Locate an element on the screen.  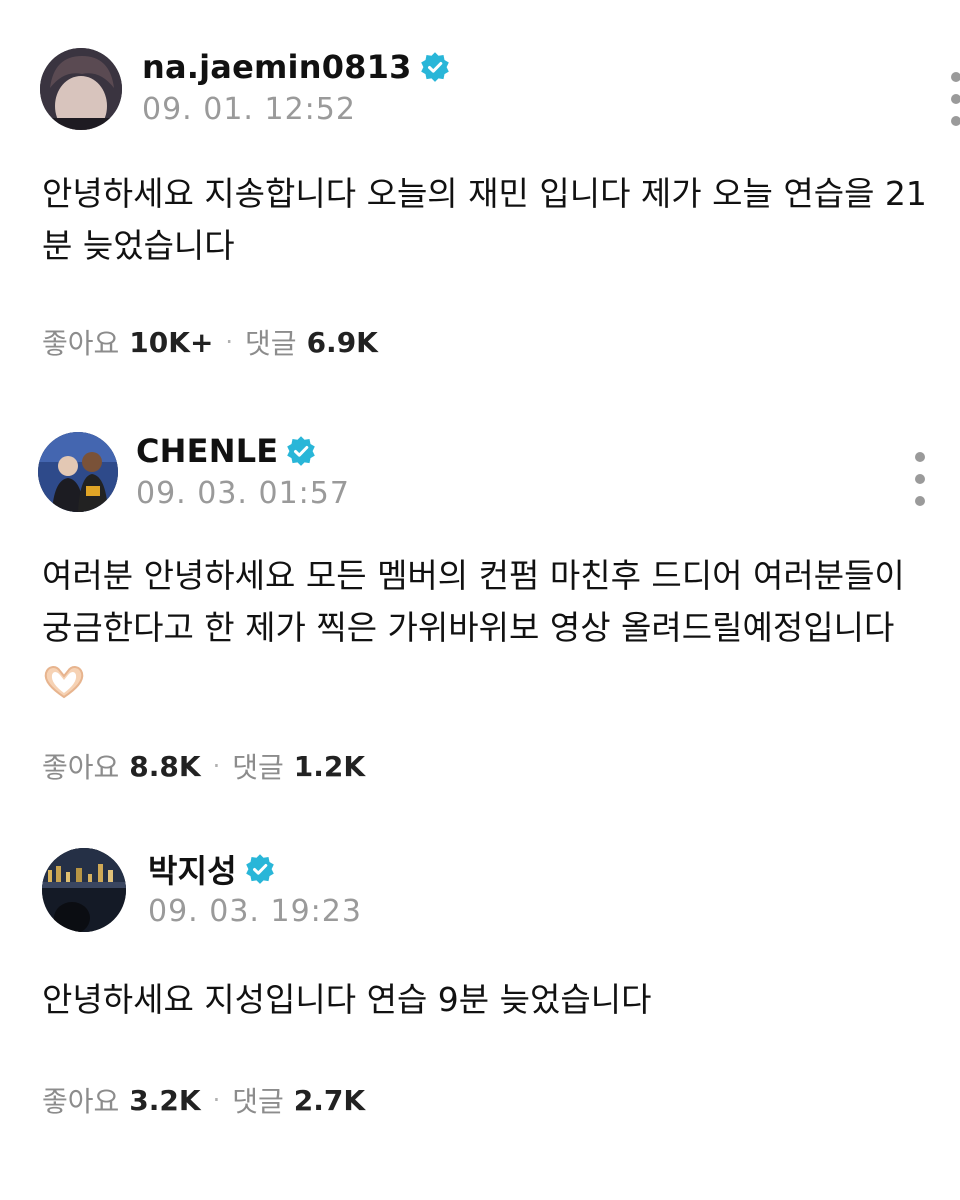
author-row: 박지성 is located at coordinates (211, 869).